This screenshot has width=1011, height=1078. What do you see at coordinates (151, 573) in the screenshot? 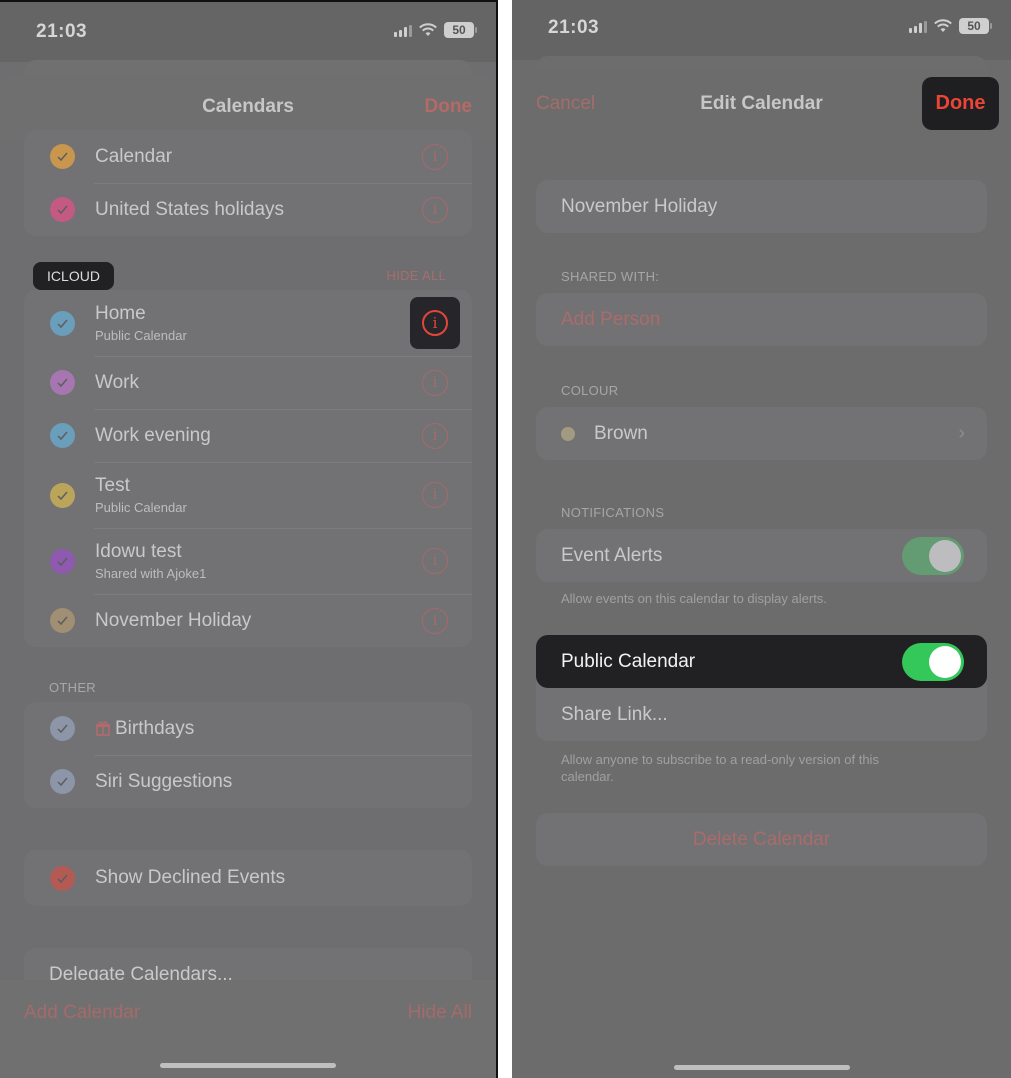
I see `calendar-subtitle: Shared with Ajoke1` at bounding box center [151, 573].